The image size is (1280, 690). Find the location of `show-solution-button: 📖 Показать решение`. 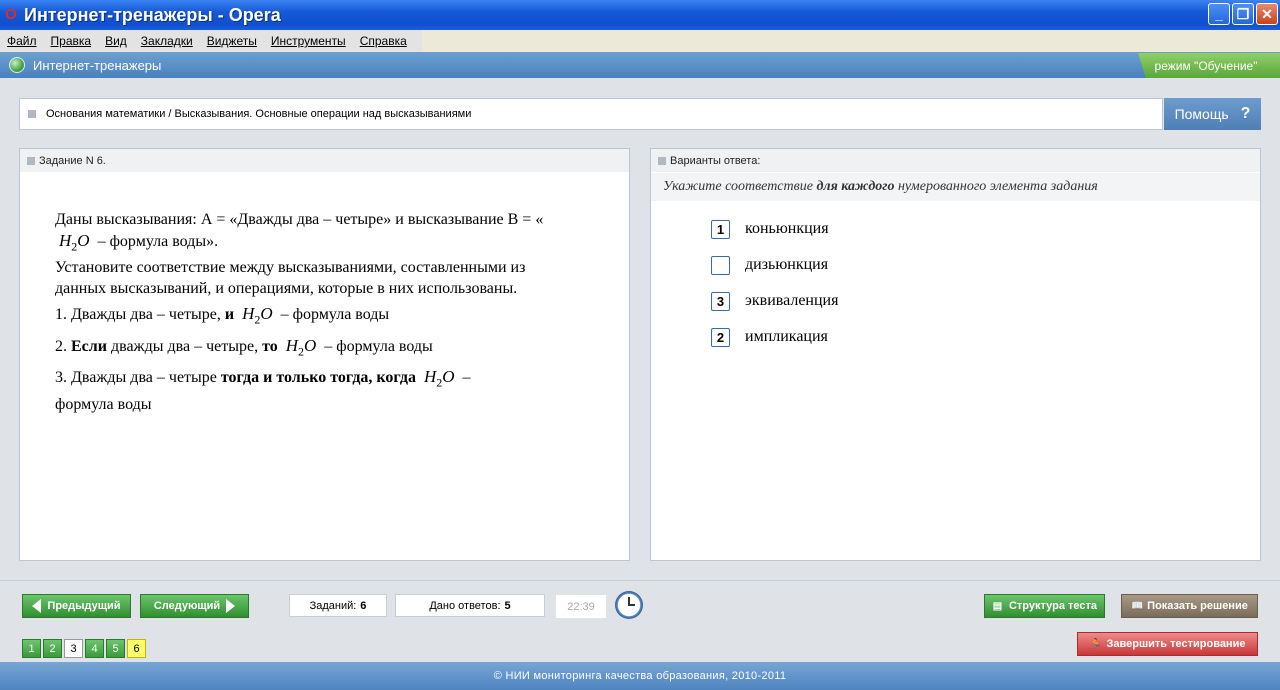

show-solution-button: 📖 Показать решение is located at coordinates (1189, 606).